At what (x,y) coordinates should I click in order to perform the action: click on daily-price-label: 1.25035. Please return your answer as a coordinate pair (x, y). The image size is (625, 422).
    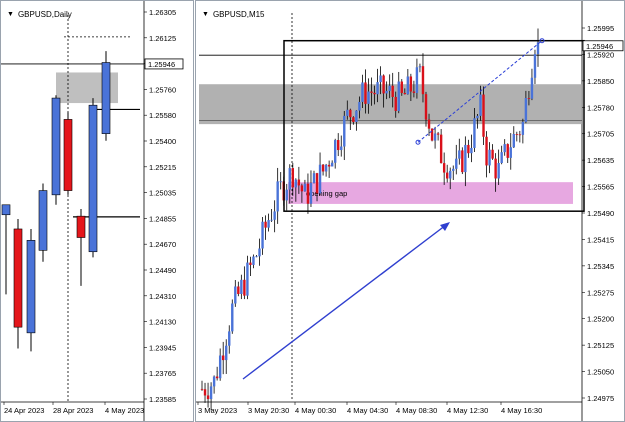
    Looking at the image, I should click on (162, 193).